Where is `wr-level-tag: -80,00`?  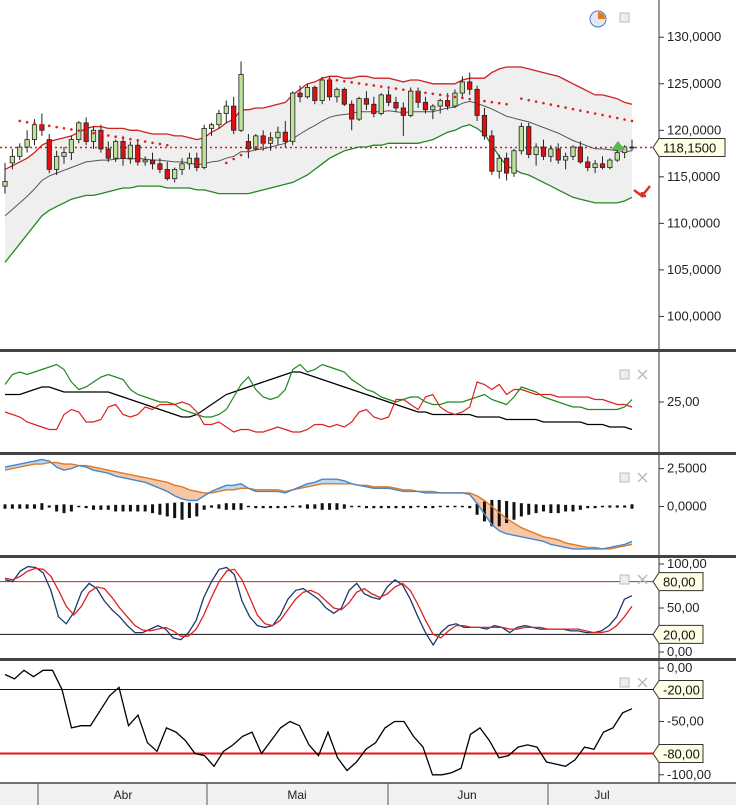 wr-level-tag: -80,00 is located at coordinates (678, 753).